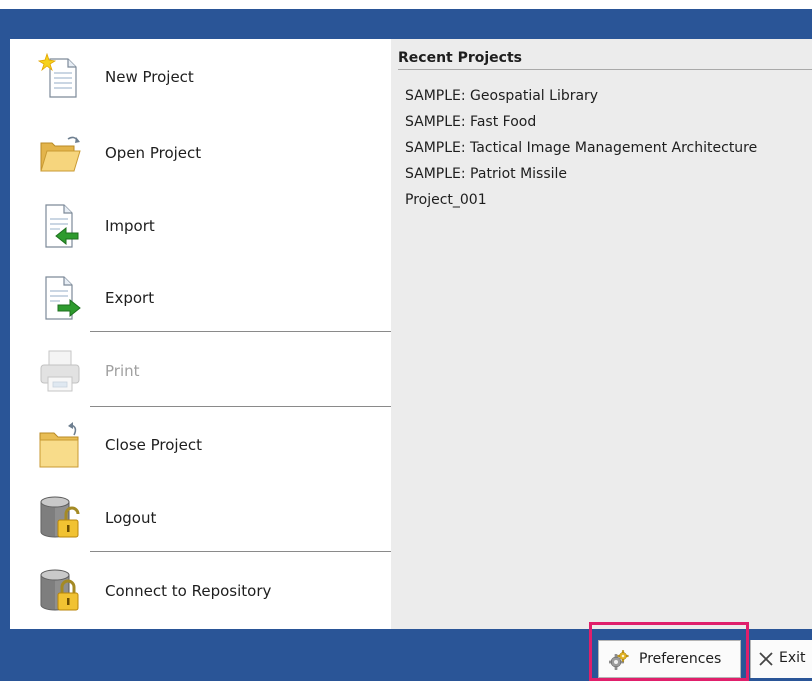 The image size is (812, 681). I want to click on printer-icon, so click(60, 371).